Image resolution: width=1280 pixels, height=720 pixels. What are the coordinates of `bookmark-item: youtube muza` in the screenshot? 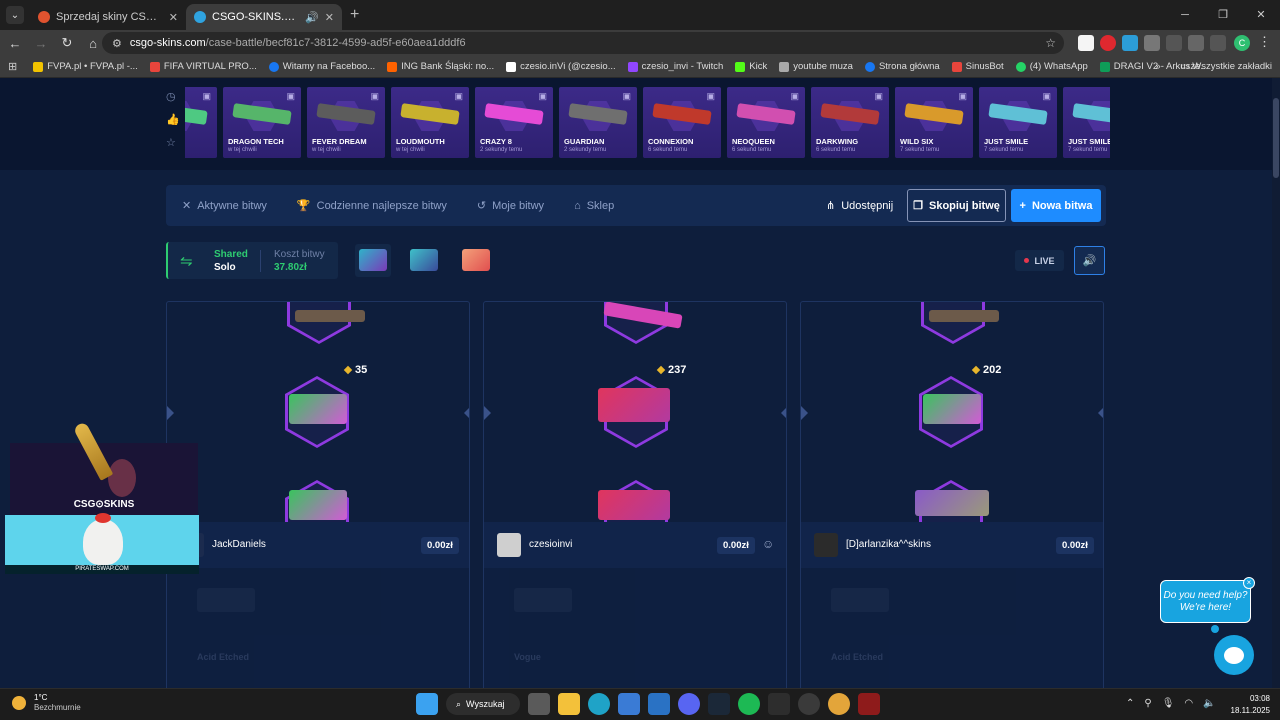 It's located at (816, 66).